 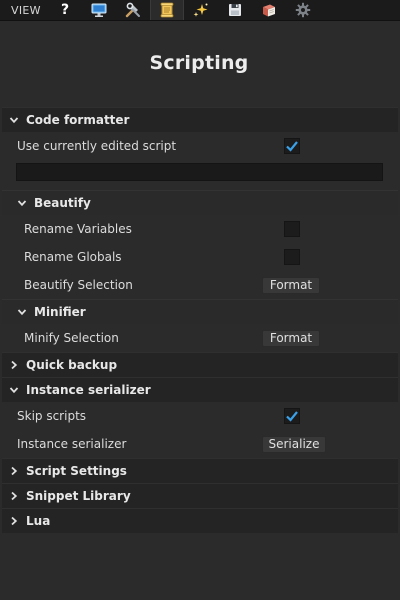 I want to click on script-path-input, so click(x=199, y=172).